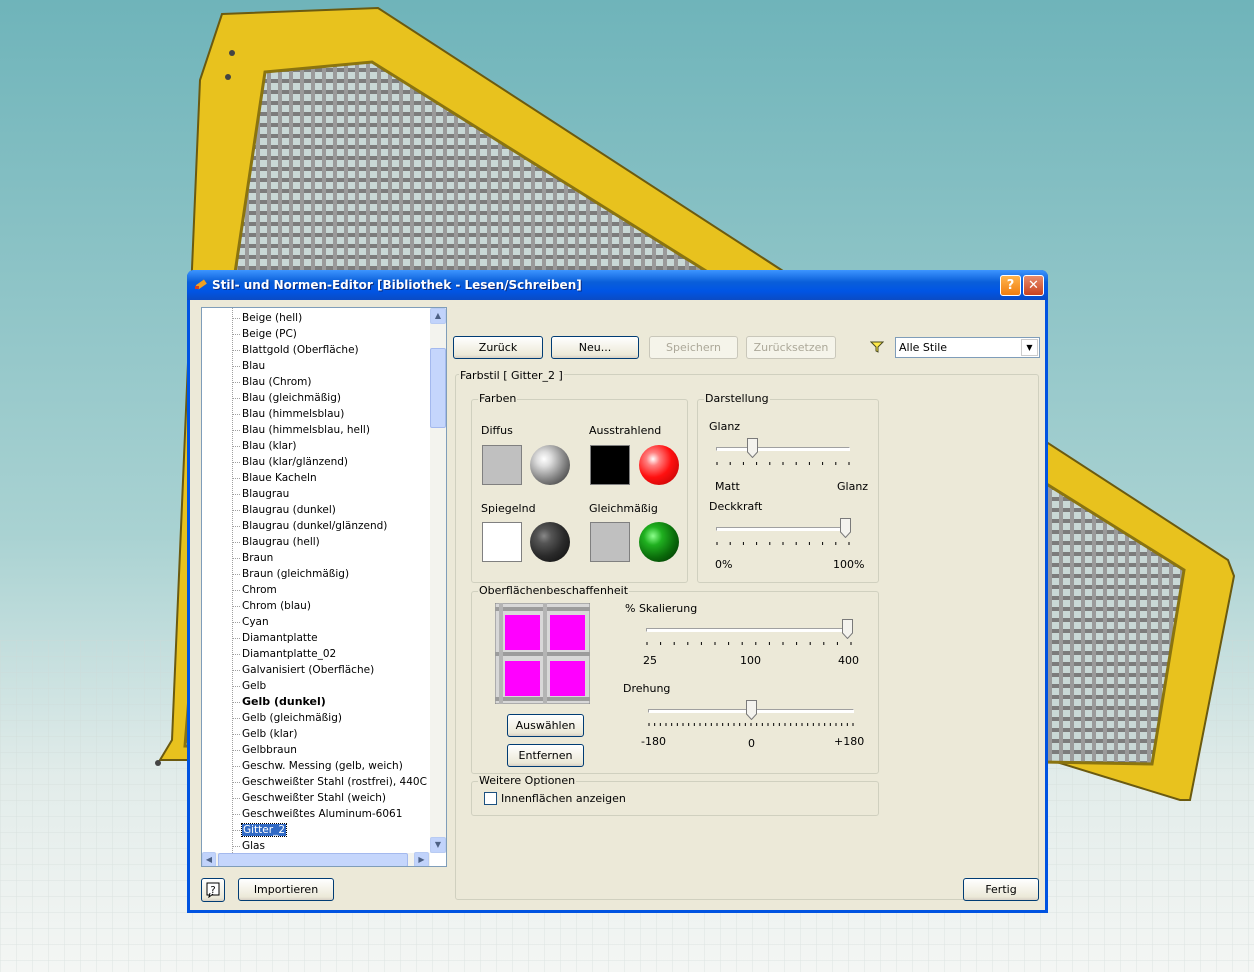 The height and width of the screenshot is (972, 1254). What do you see at coordinates (284, 510) in the screenshot?
I see `tree-item: Blaugrau (dunkel)` at bounding box center [284, 510].